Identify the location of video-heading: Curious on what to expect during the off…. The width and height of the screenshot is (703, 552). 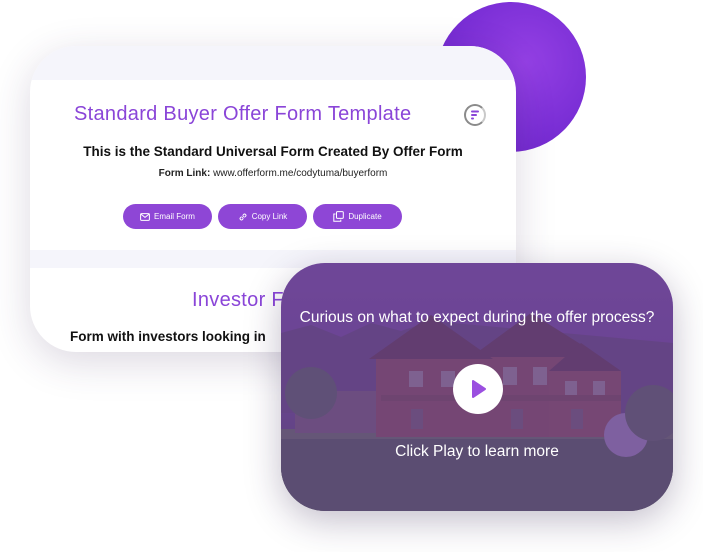
(477, 317).